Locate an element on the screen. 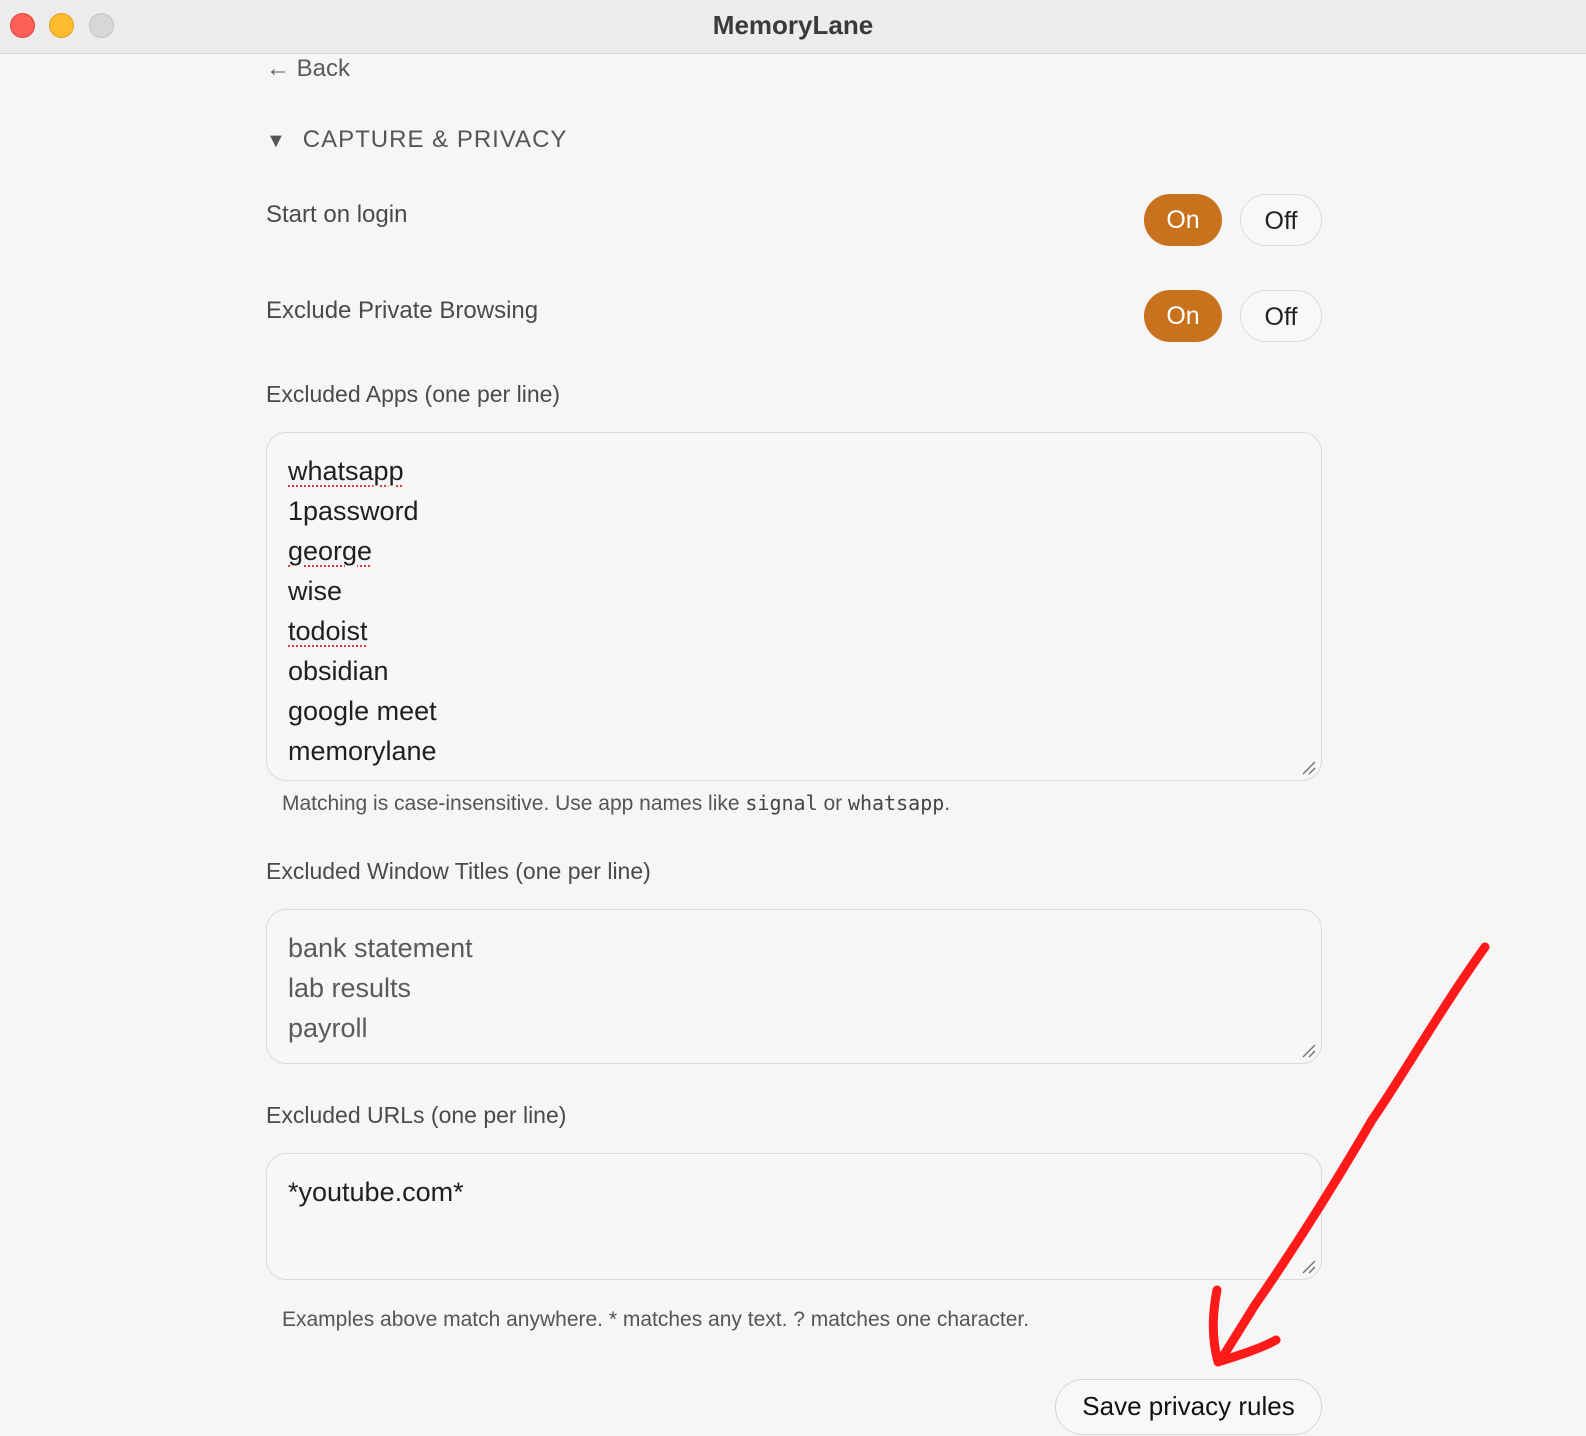  exclude-private-browsing-toggle: On Off is located at coordinates (1233, 316).